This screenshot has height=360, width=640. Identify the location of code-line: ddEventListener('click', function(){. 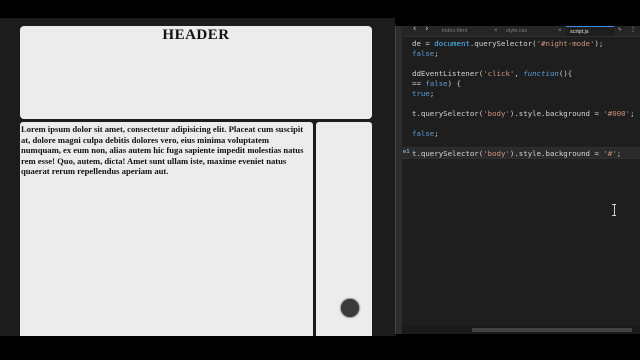
(492, 74).